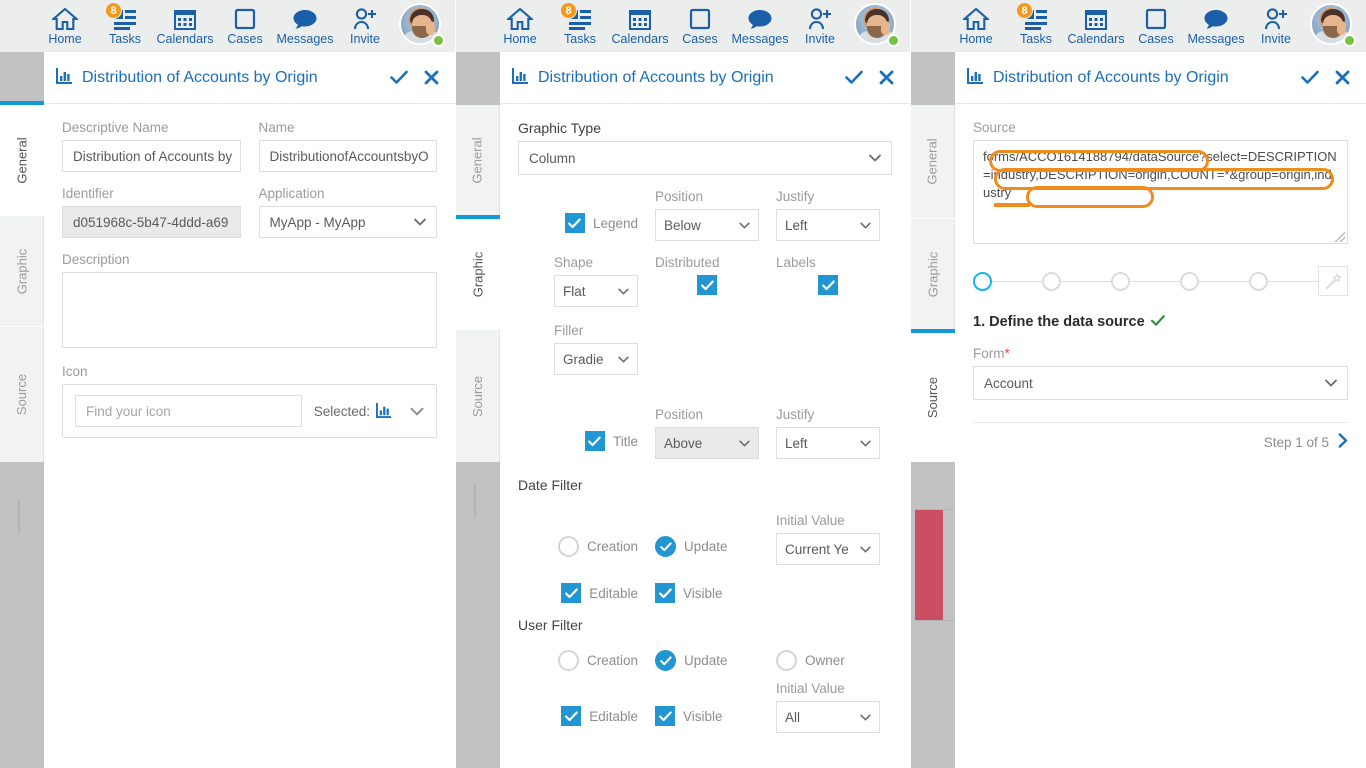 Image resolution: width=1366 pixels, height=768 pixels. What do you see at coordinates (707, 660) in the screenshot?
I see `user-update-radio-row: Update` at bounding box center [707, 660].